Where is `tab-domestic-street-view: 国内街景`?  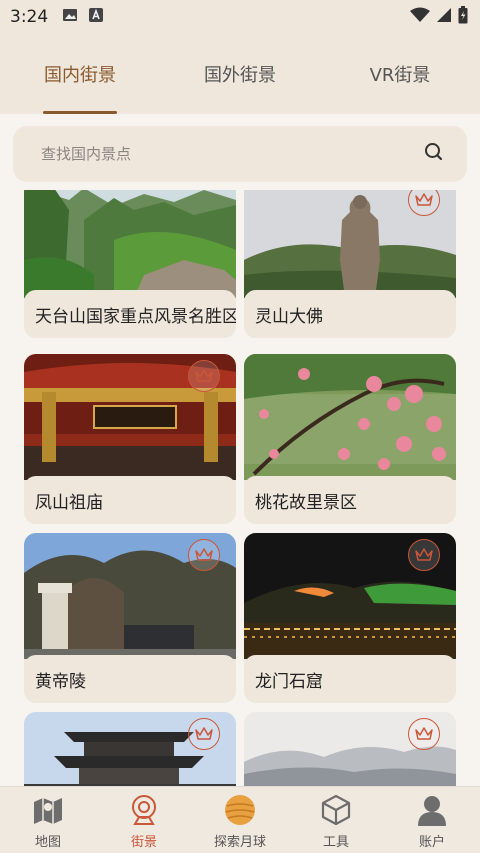
tab-domestic-street-view: 国内街景 is located at coordinates (80, 74).